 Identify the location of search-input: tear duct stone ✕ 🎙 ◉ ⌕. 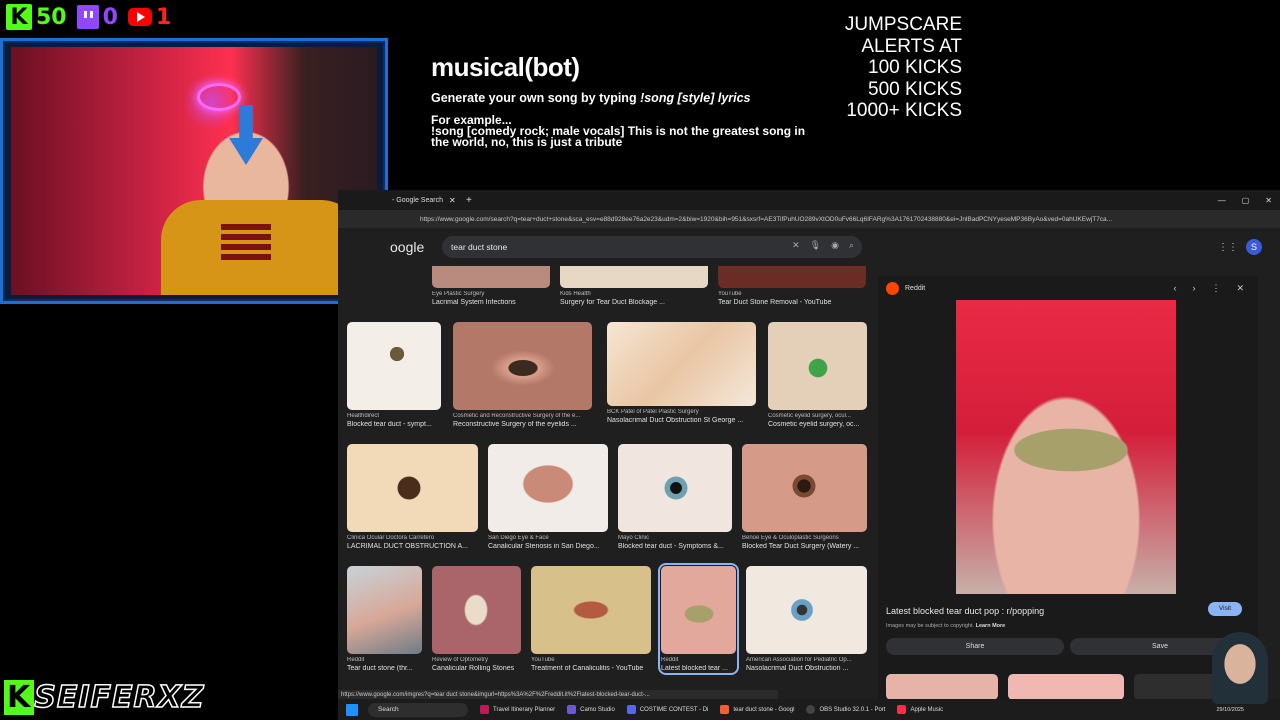
(652, 247).